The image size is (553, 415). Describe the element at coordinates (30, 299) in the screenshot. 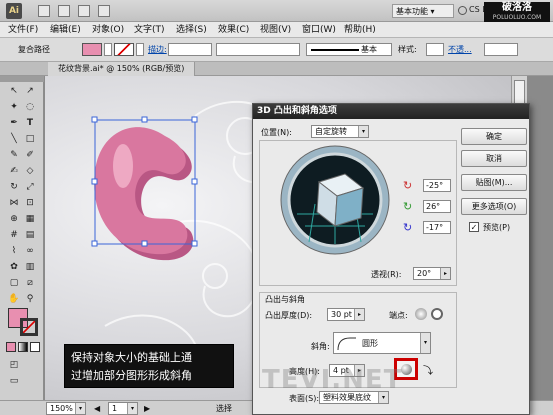

I see `zoom-tool-icon: ⚲` at that location.